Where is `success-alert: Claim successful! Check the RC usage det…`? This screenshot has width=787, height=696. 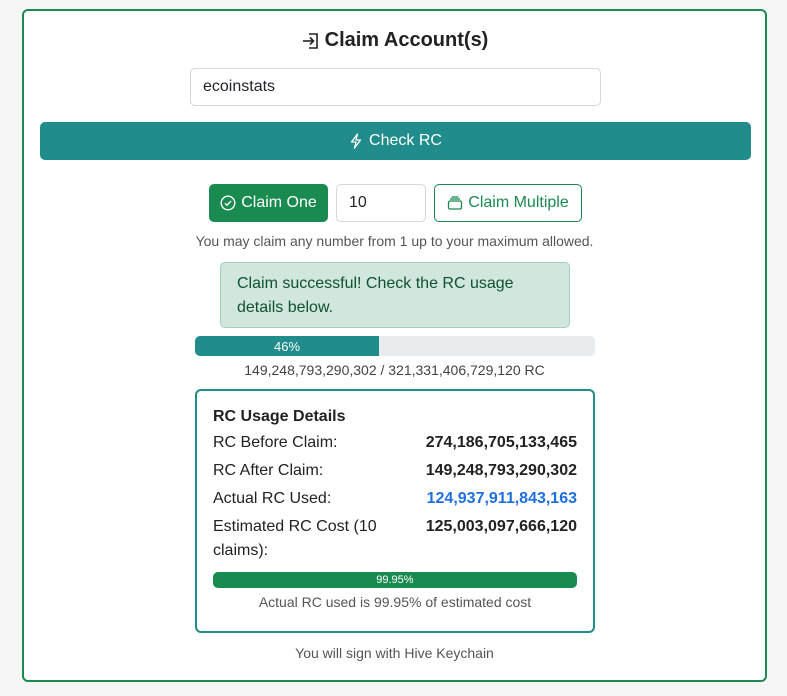
success-alert: Claim successful! Check the RC usage det… is located at coordinates (395, 295).